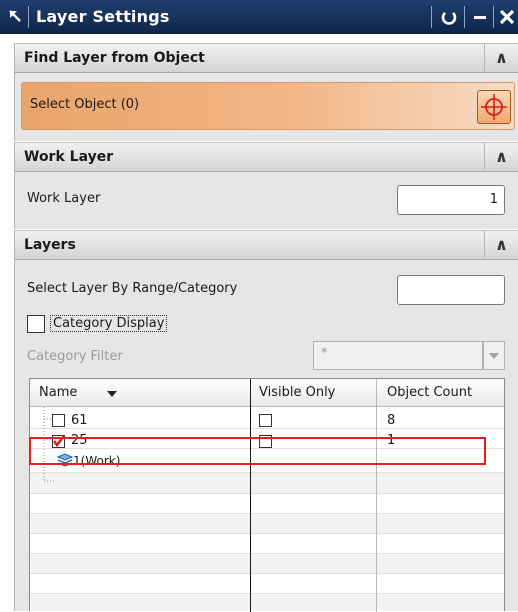  I want to click on sort-down-icon, so click(112, 394).